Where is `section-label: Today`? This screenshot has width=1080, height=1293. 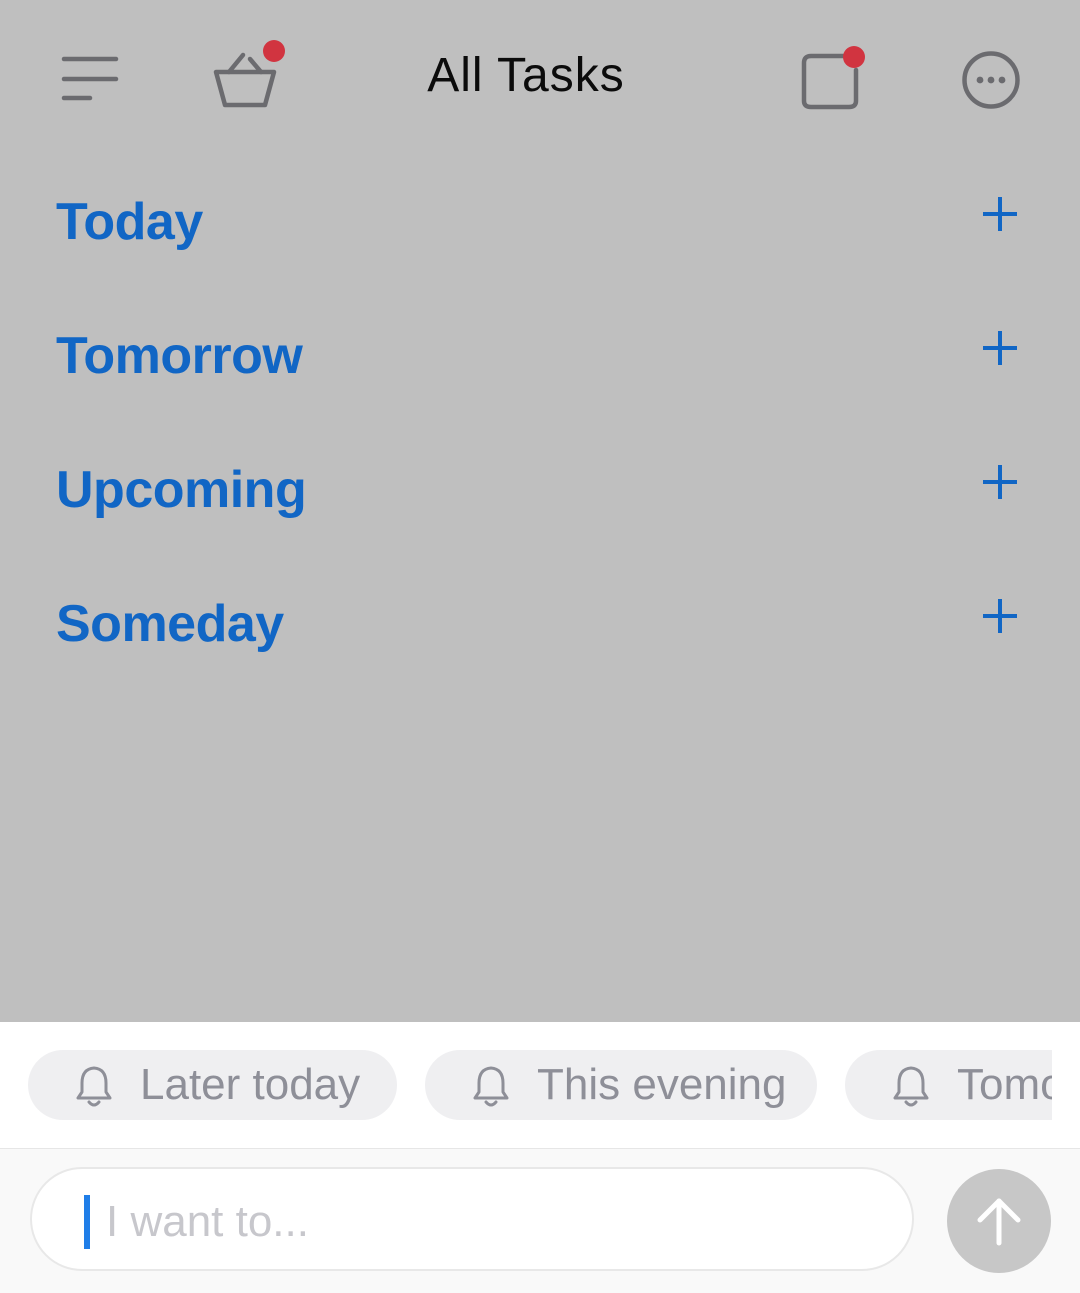
section-label: Today is located at coordinates (129, 222).